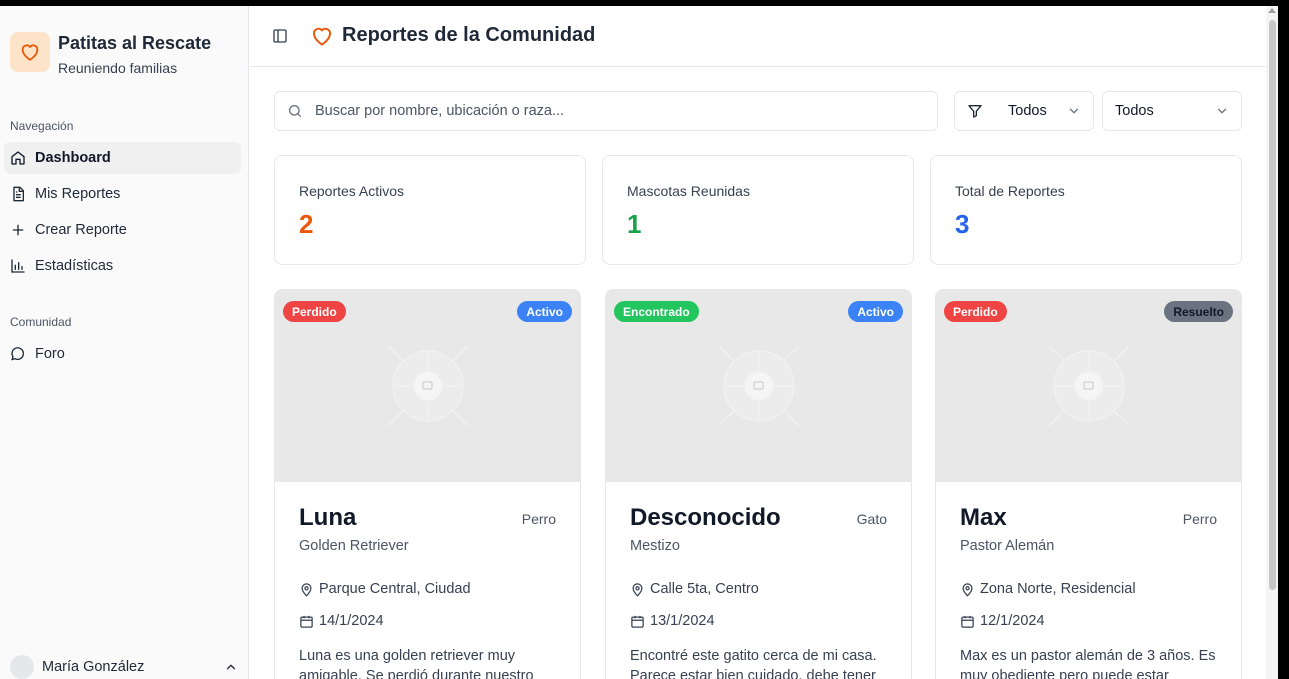  What do you see at coordinates (975, 111) in the screenshot?
I see `filter-icon` at bounding box center [975, 111].